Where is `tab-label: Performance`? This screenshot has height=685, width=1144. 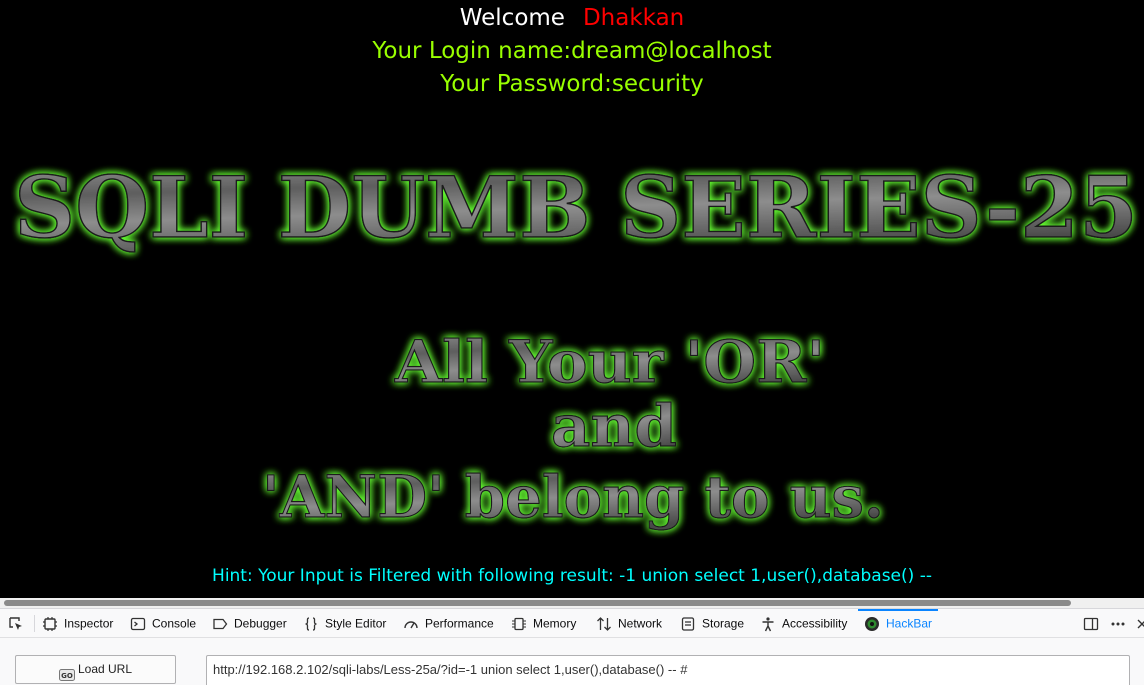 tab-label: Performance is located at coordinates (459, 623).